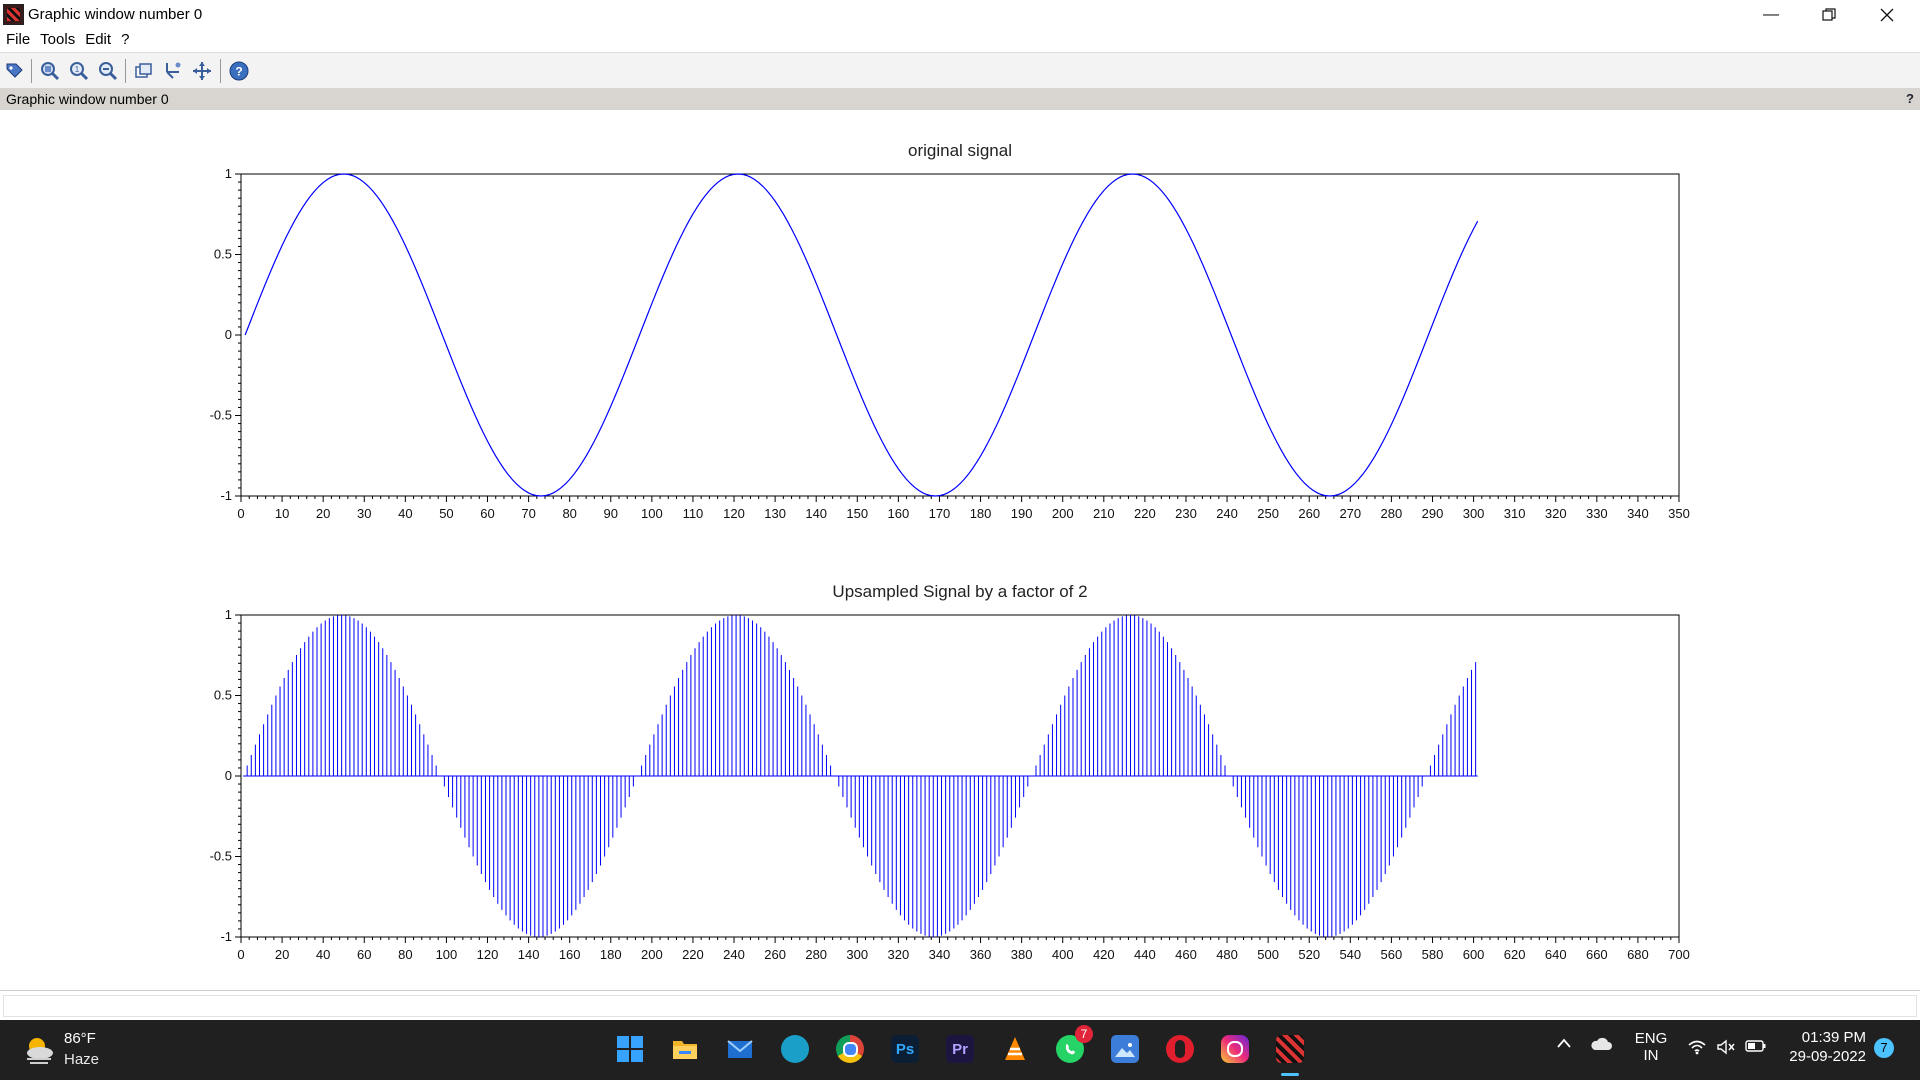 This screenshot has height=1080, width=1920. Describe the element at coordinates (226, 495) in the screenshot. I see `y-tick-label: -1` at that location.